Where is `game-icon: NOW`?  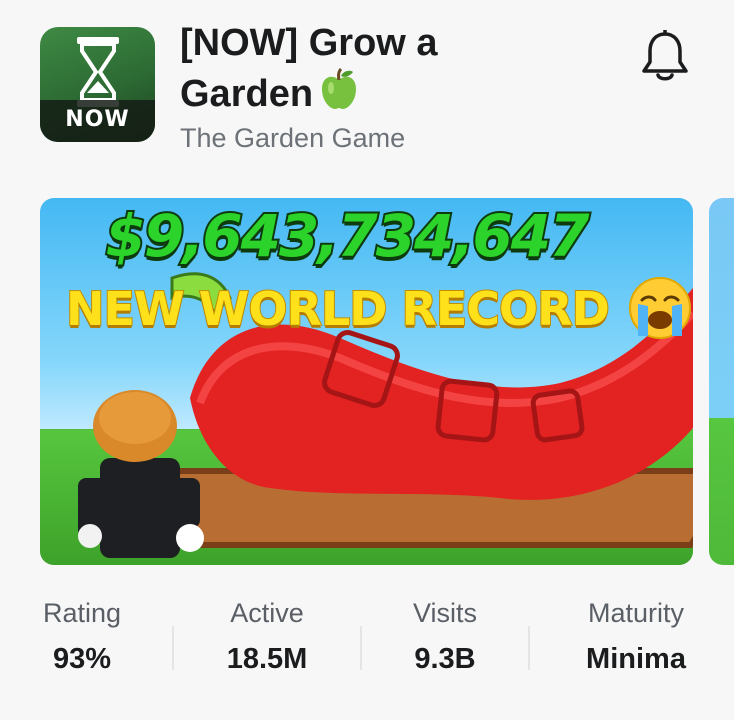
game-icon: NOW is located at coordinates (97, 84).